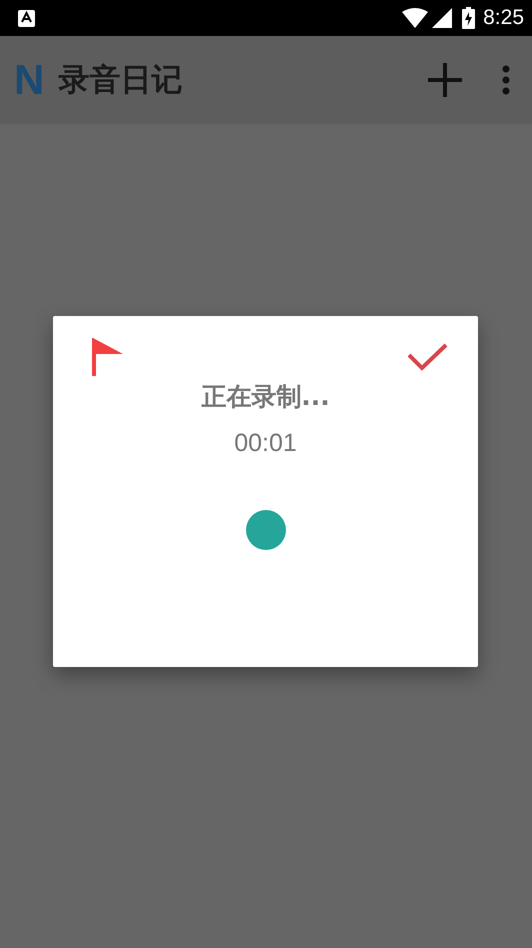 Image resolution: width=532 pixels, height=948 pixels. I want to click on more-menu-button, so click(506, 80).